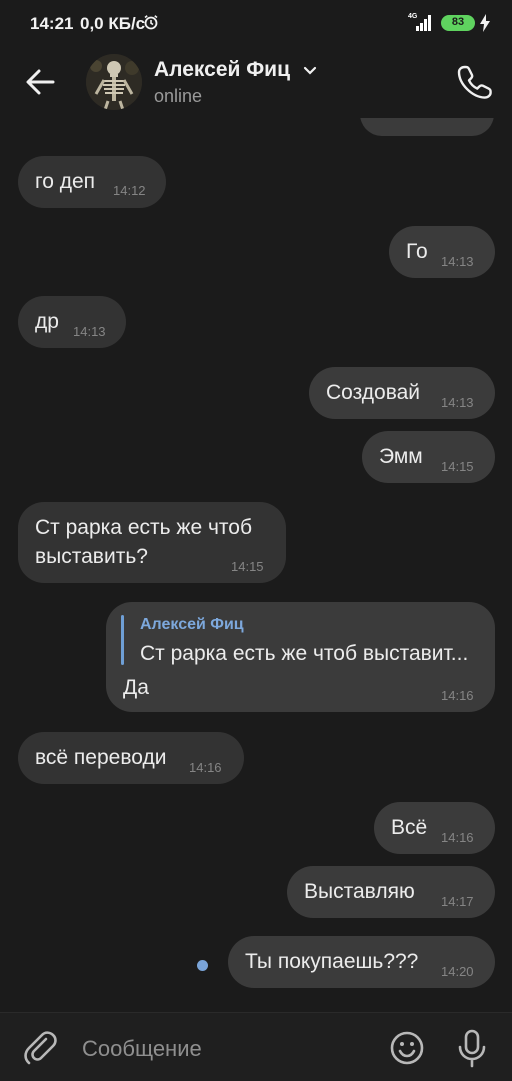  What do you see at coordinates (202, 965) in the screenshot?
I see `unread-indicator` at bounding box center [202, 965].